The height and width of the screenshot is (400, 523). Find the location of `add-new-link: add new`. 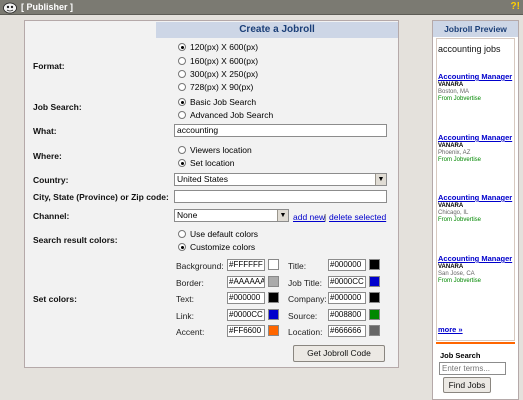

add-new-link: add new is located at coordinates (309, 217).